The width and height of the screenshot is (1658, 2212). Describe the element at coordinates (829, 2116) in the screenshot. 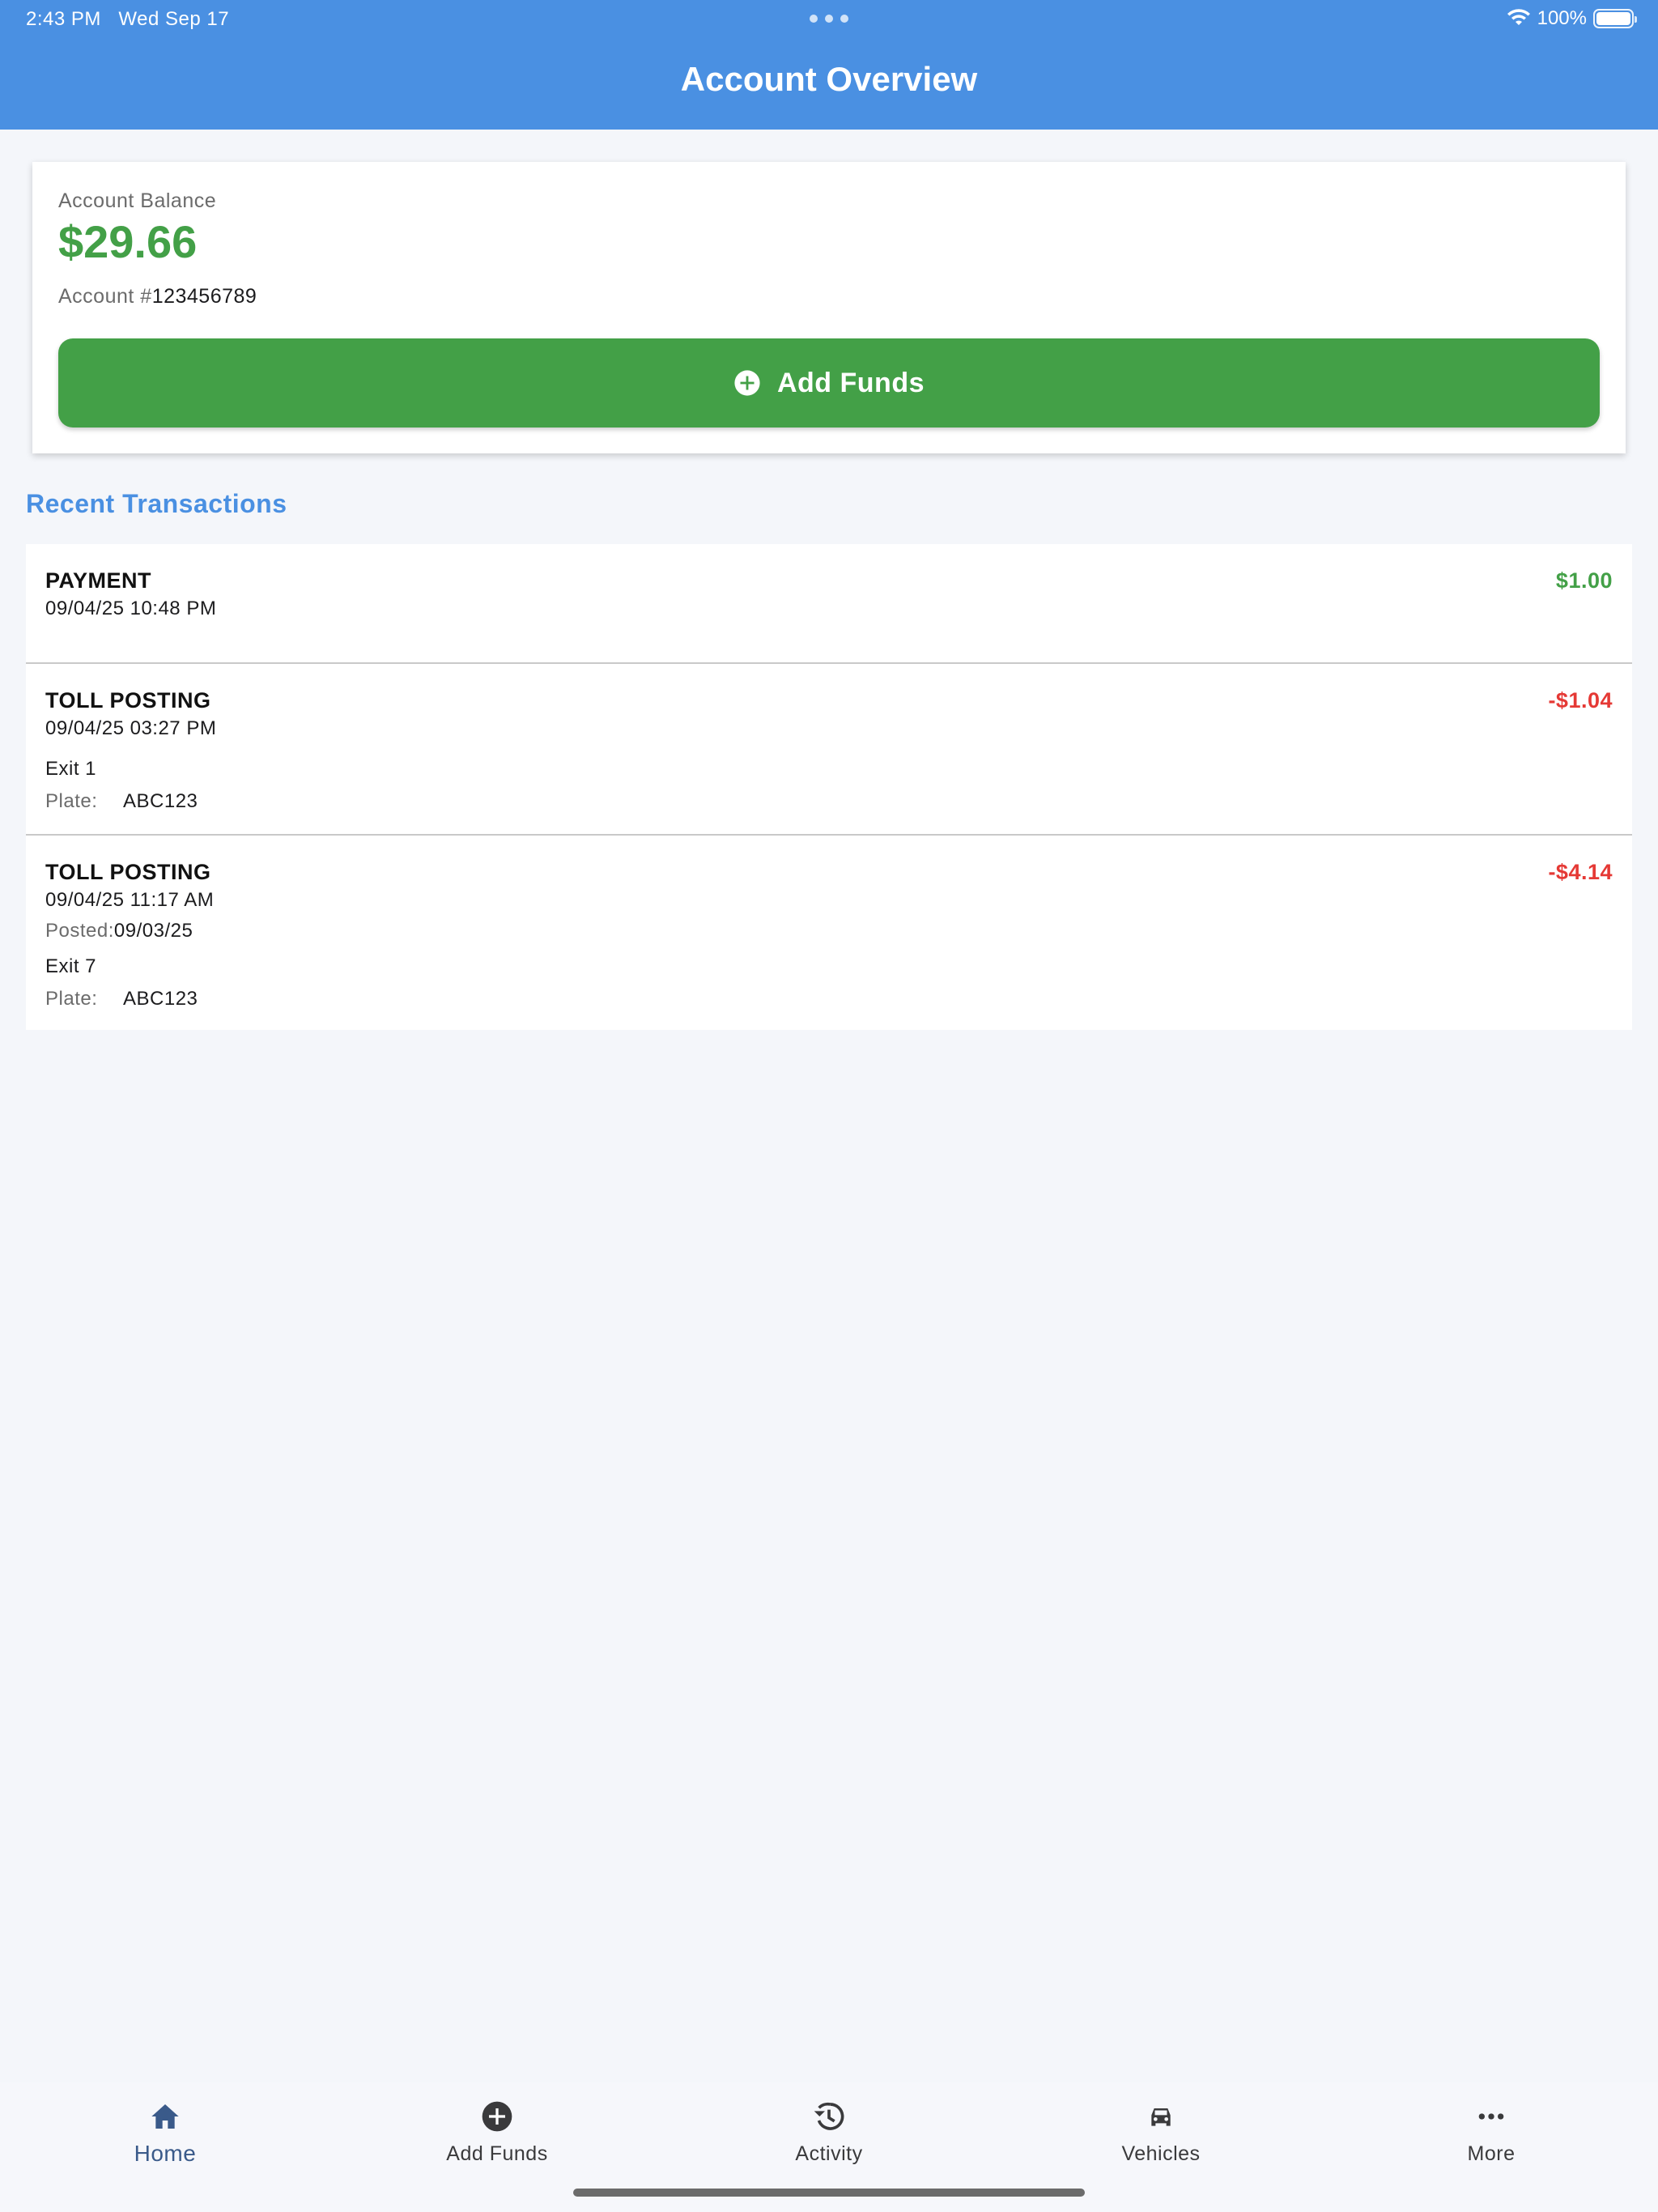

I see `history-icon` at that location.